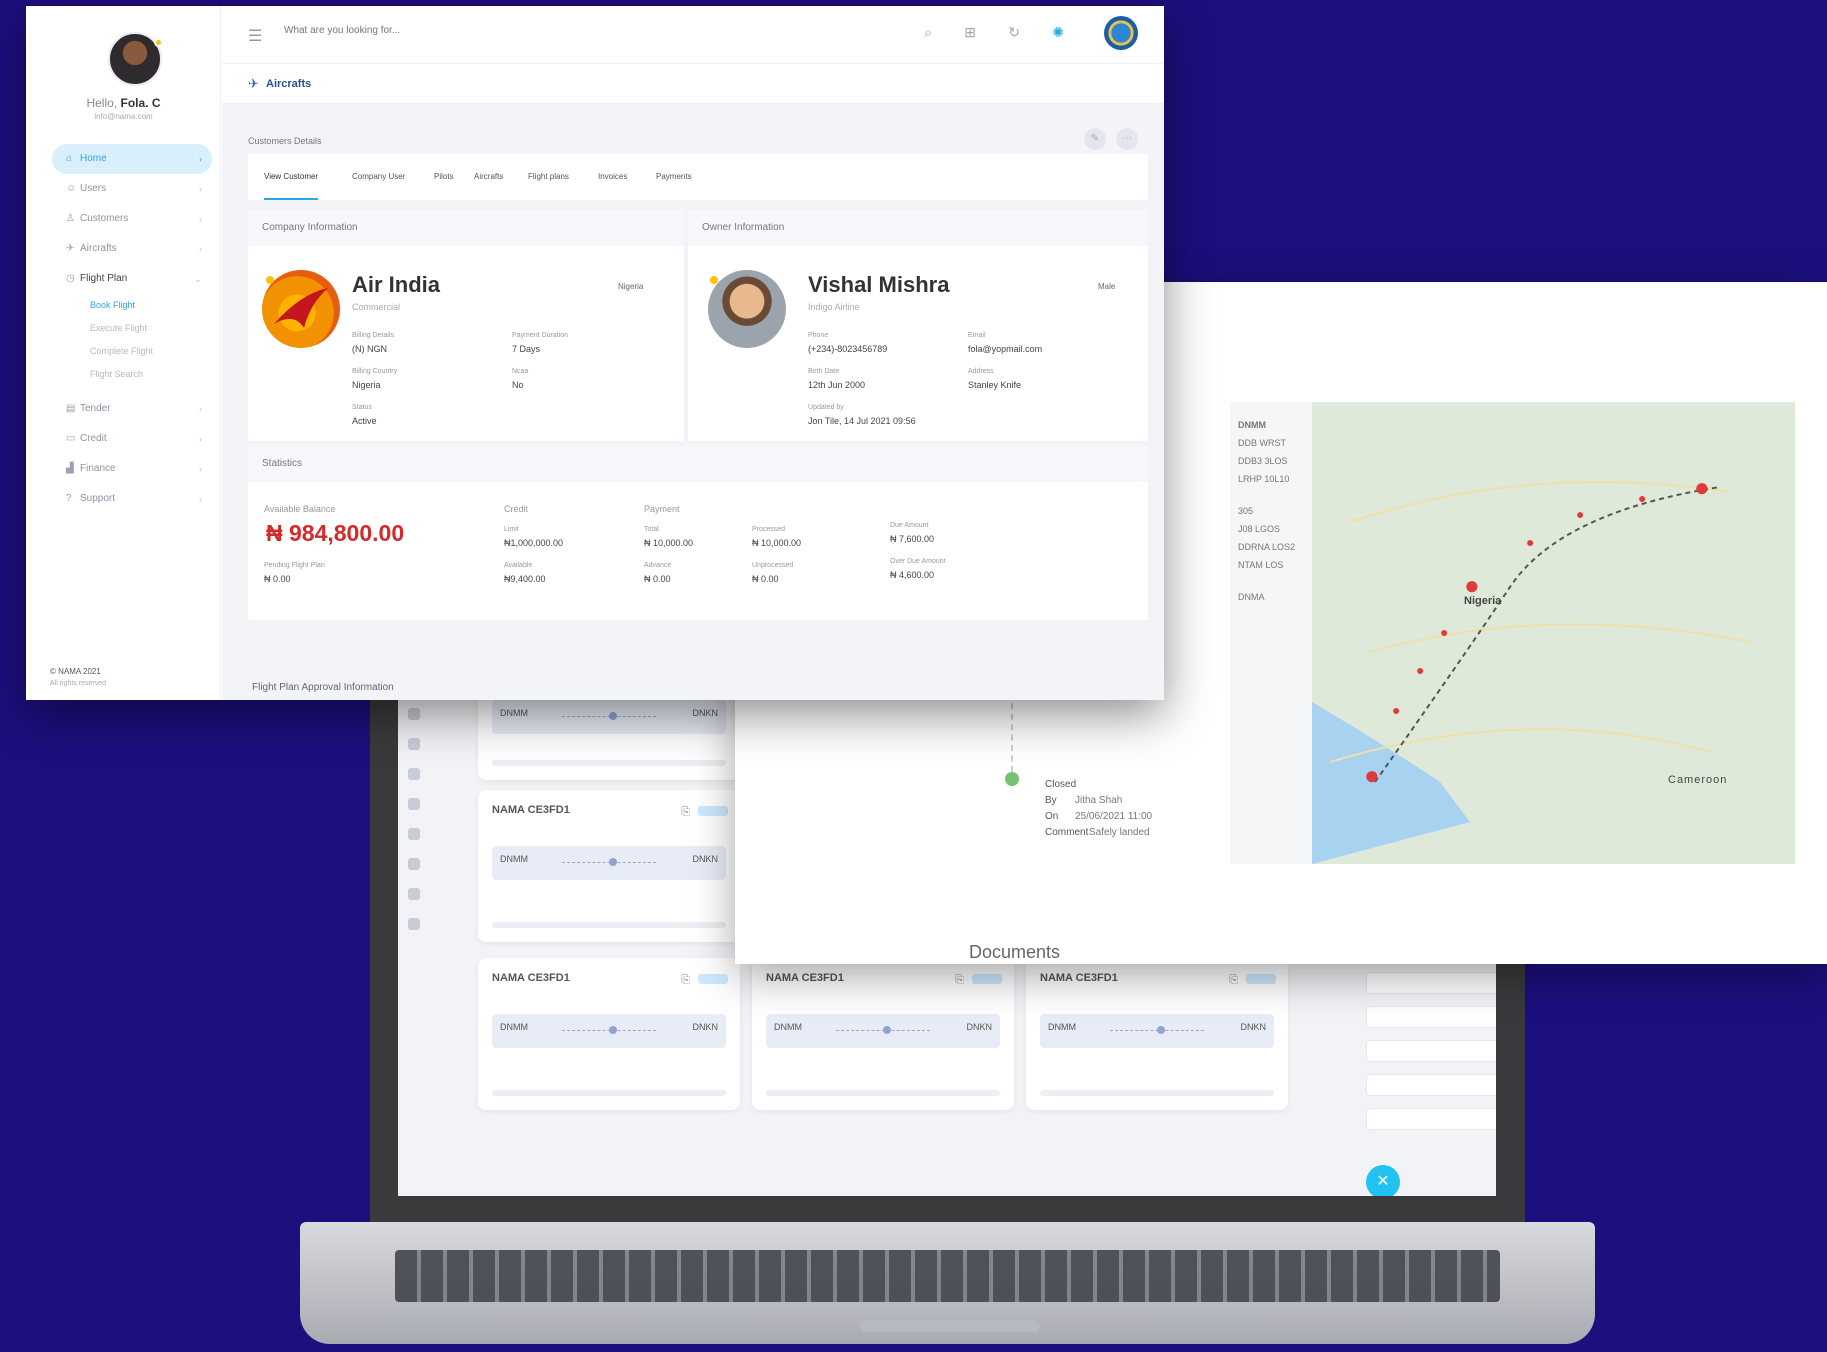  Describe the element at coordinates (71, 438) in the screenshot. I see `card-icon: ▭` at that location.